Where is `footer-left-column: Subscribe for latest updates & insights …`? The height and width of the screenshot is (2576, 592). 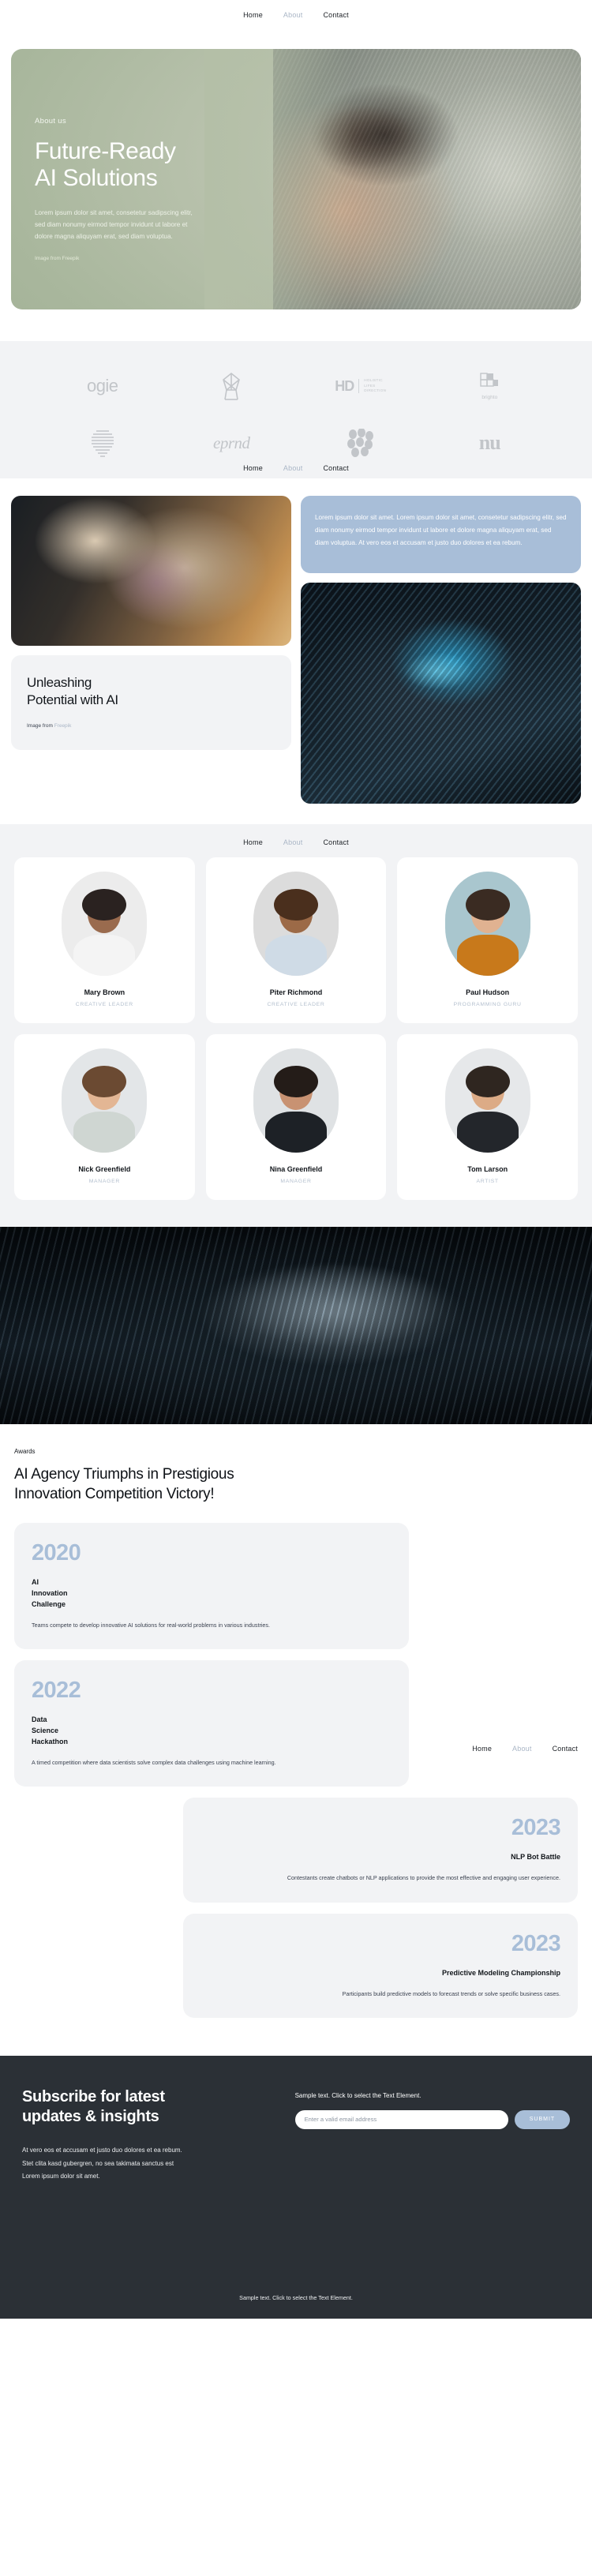 footer-left-column: Subscribe for latest updates & insights … is located at coordinates (149, 2135).